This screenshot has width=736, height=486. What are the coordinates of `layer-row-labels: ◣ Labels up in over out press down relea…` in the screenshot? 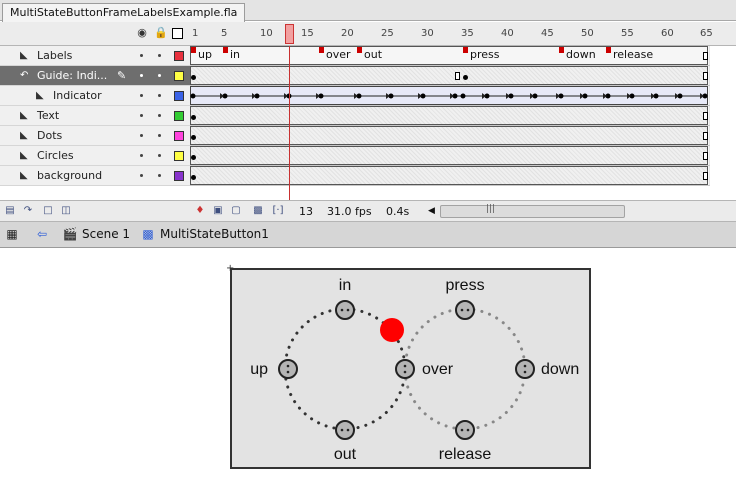 It's located at (368, 56).